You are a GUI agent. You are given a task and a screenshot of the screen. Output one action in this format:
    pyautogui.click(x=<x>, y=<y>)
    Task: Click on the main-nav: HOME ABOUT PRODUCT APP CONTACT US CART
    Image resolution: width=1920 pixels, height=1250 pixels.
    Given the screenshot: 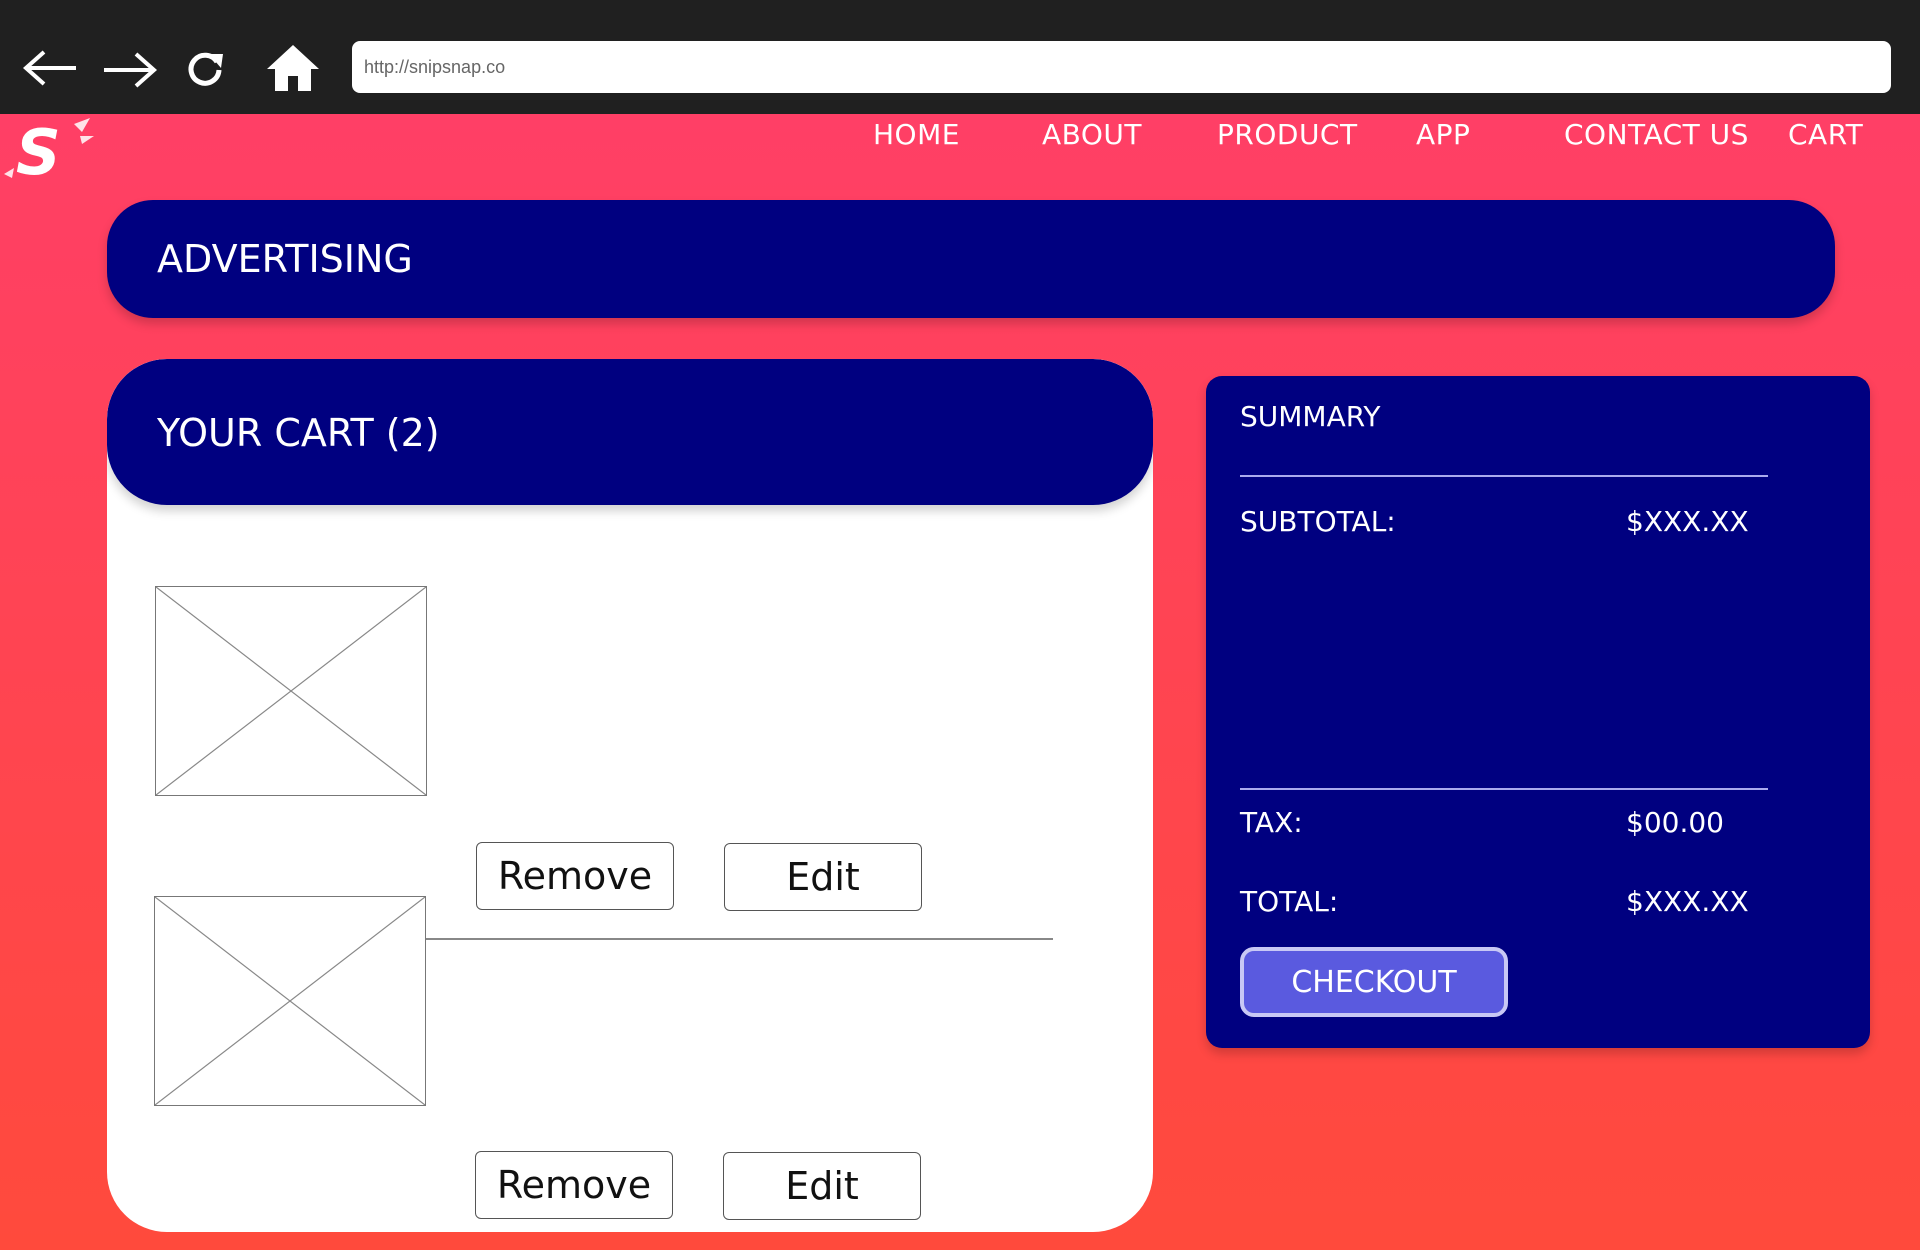 What is the action you would take?
    pyautogui.click(x=960, y=146)
    